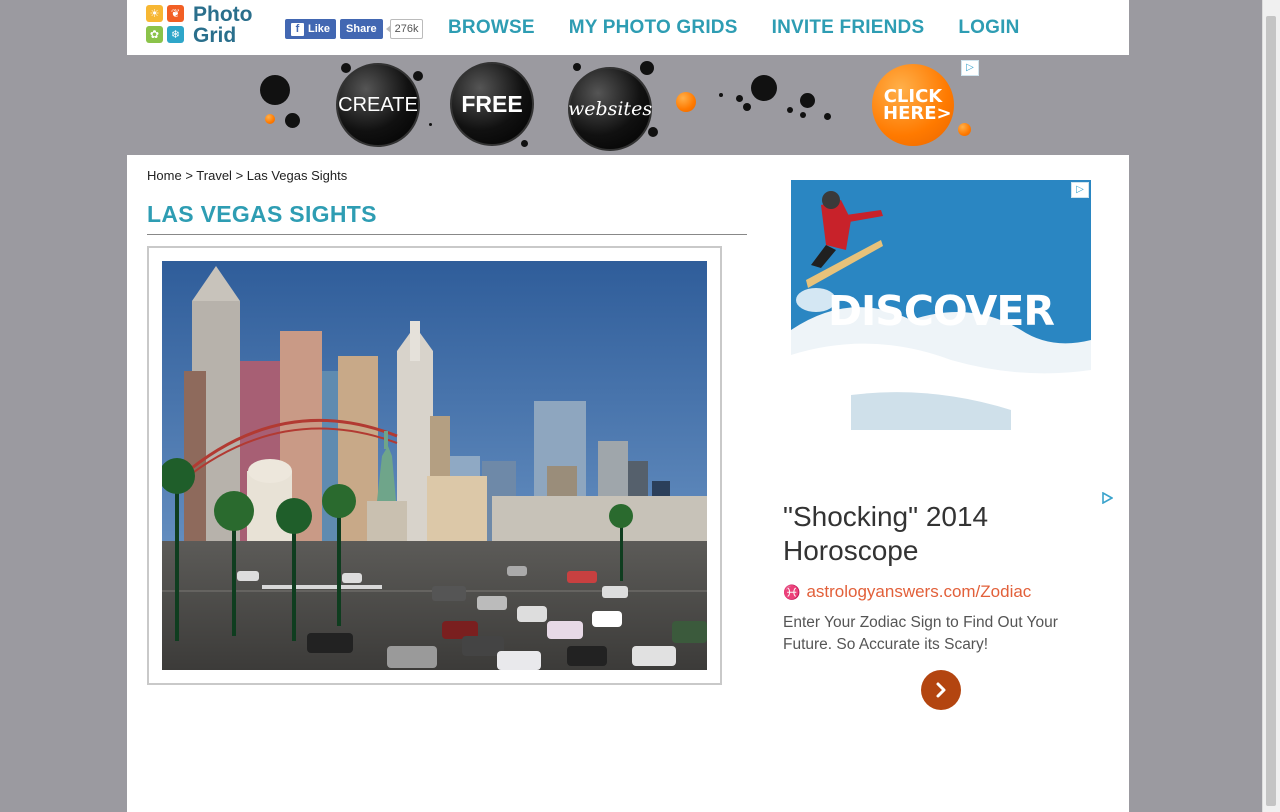  I want to click on scrollbar-thumb, so click(1271, 411).